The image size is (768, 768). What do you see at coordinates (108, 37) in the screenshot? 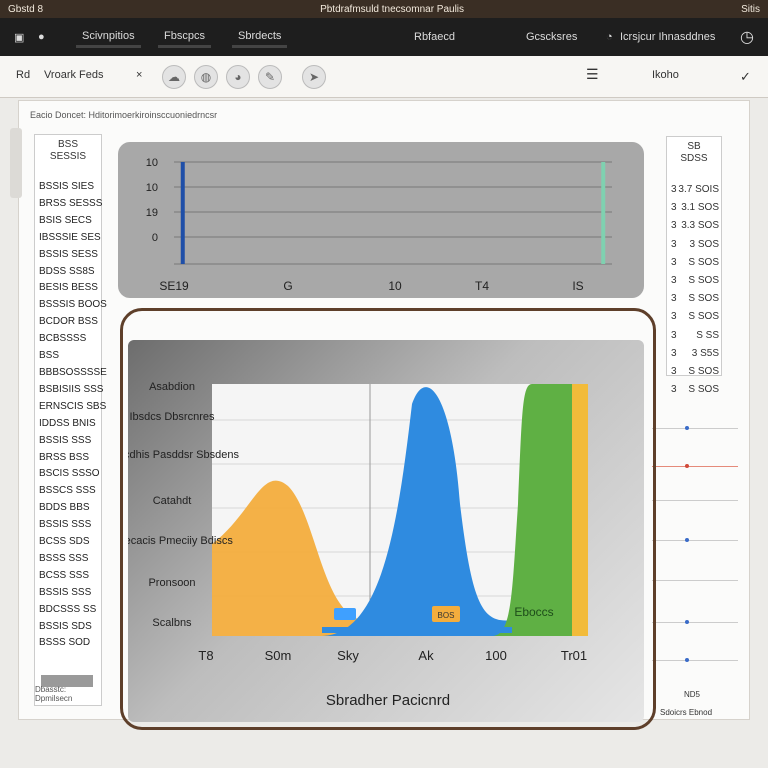
I see `tab-0: Scivnpitios` at bounding box center [108, 37].